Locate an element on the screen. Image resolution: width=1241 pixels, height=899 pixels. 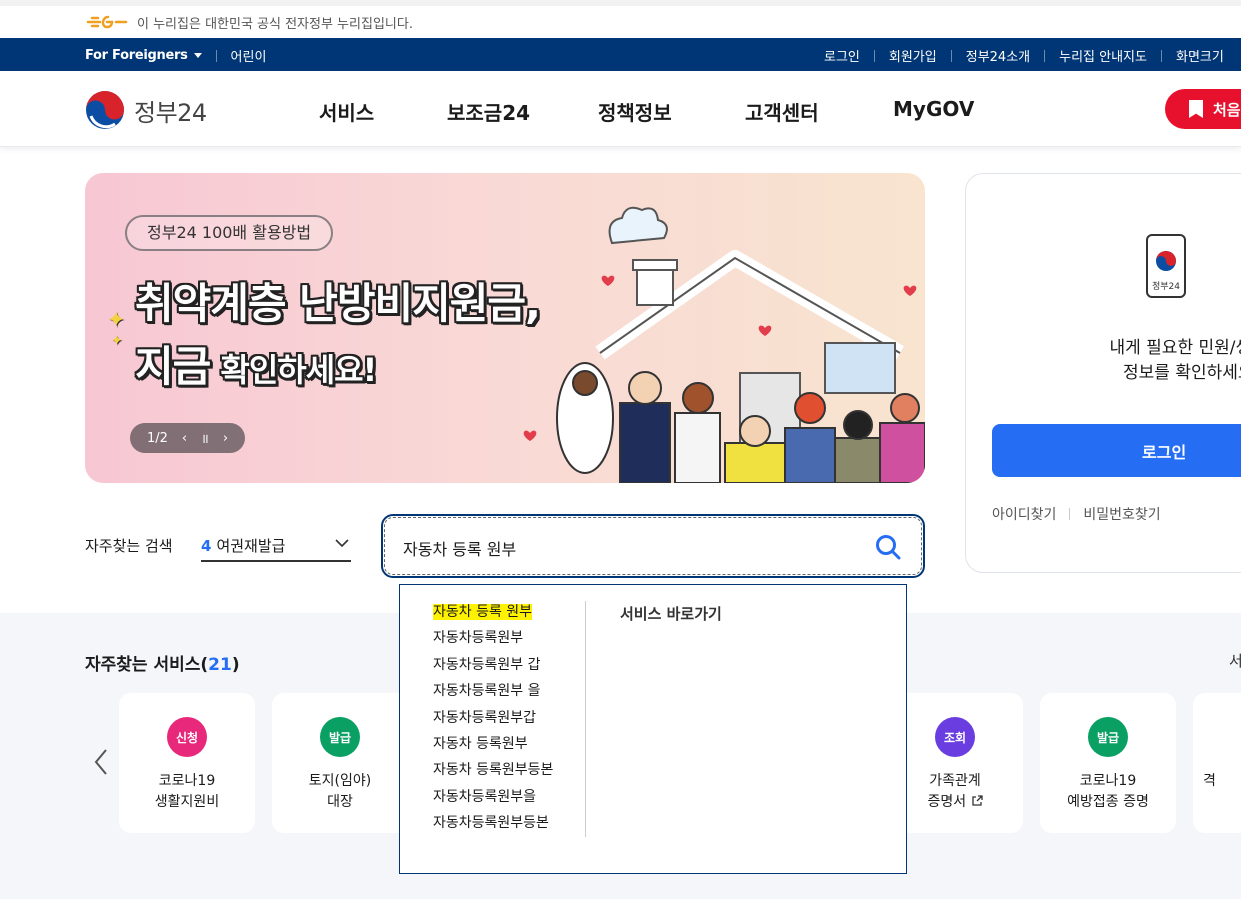
gov24-logo: 정부24 is located at coordinates (150, 110).